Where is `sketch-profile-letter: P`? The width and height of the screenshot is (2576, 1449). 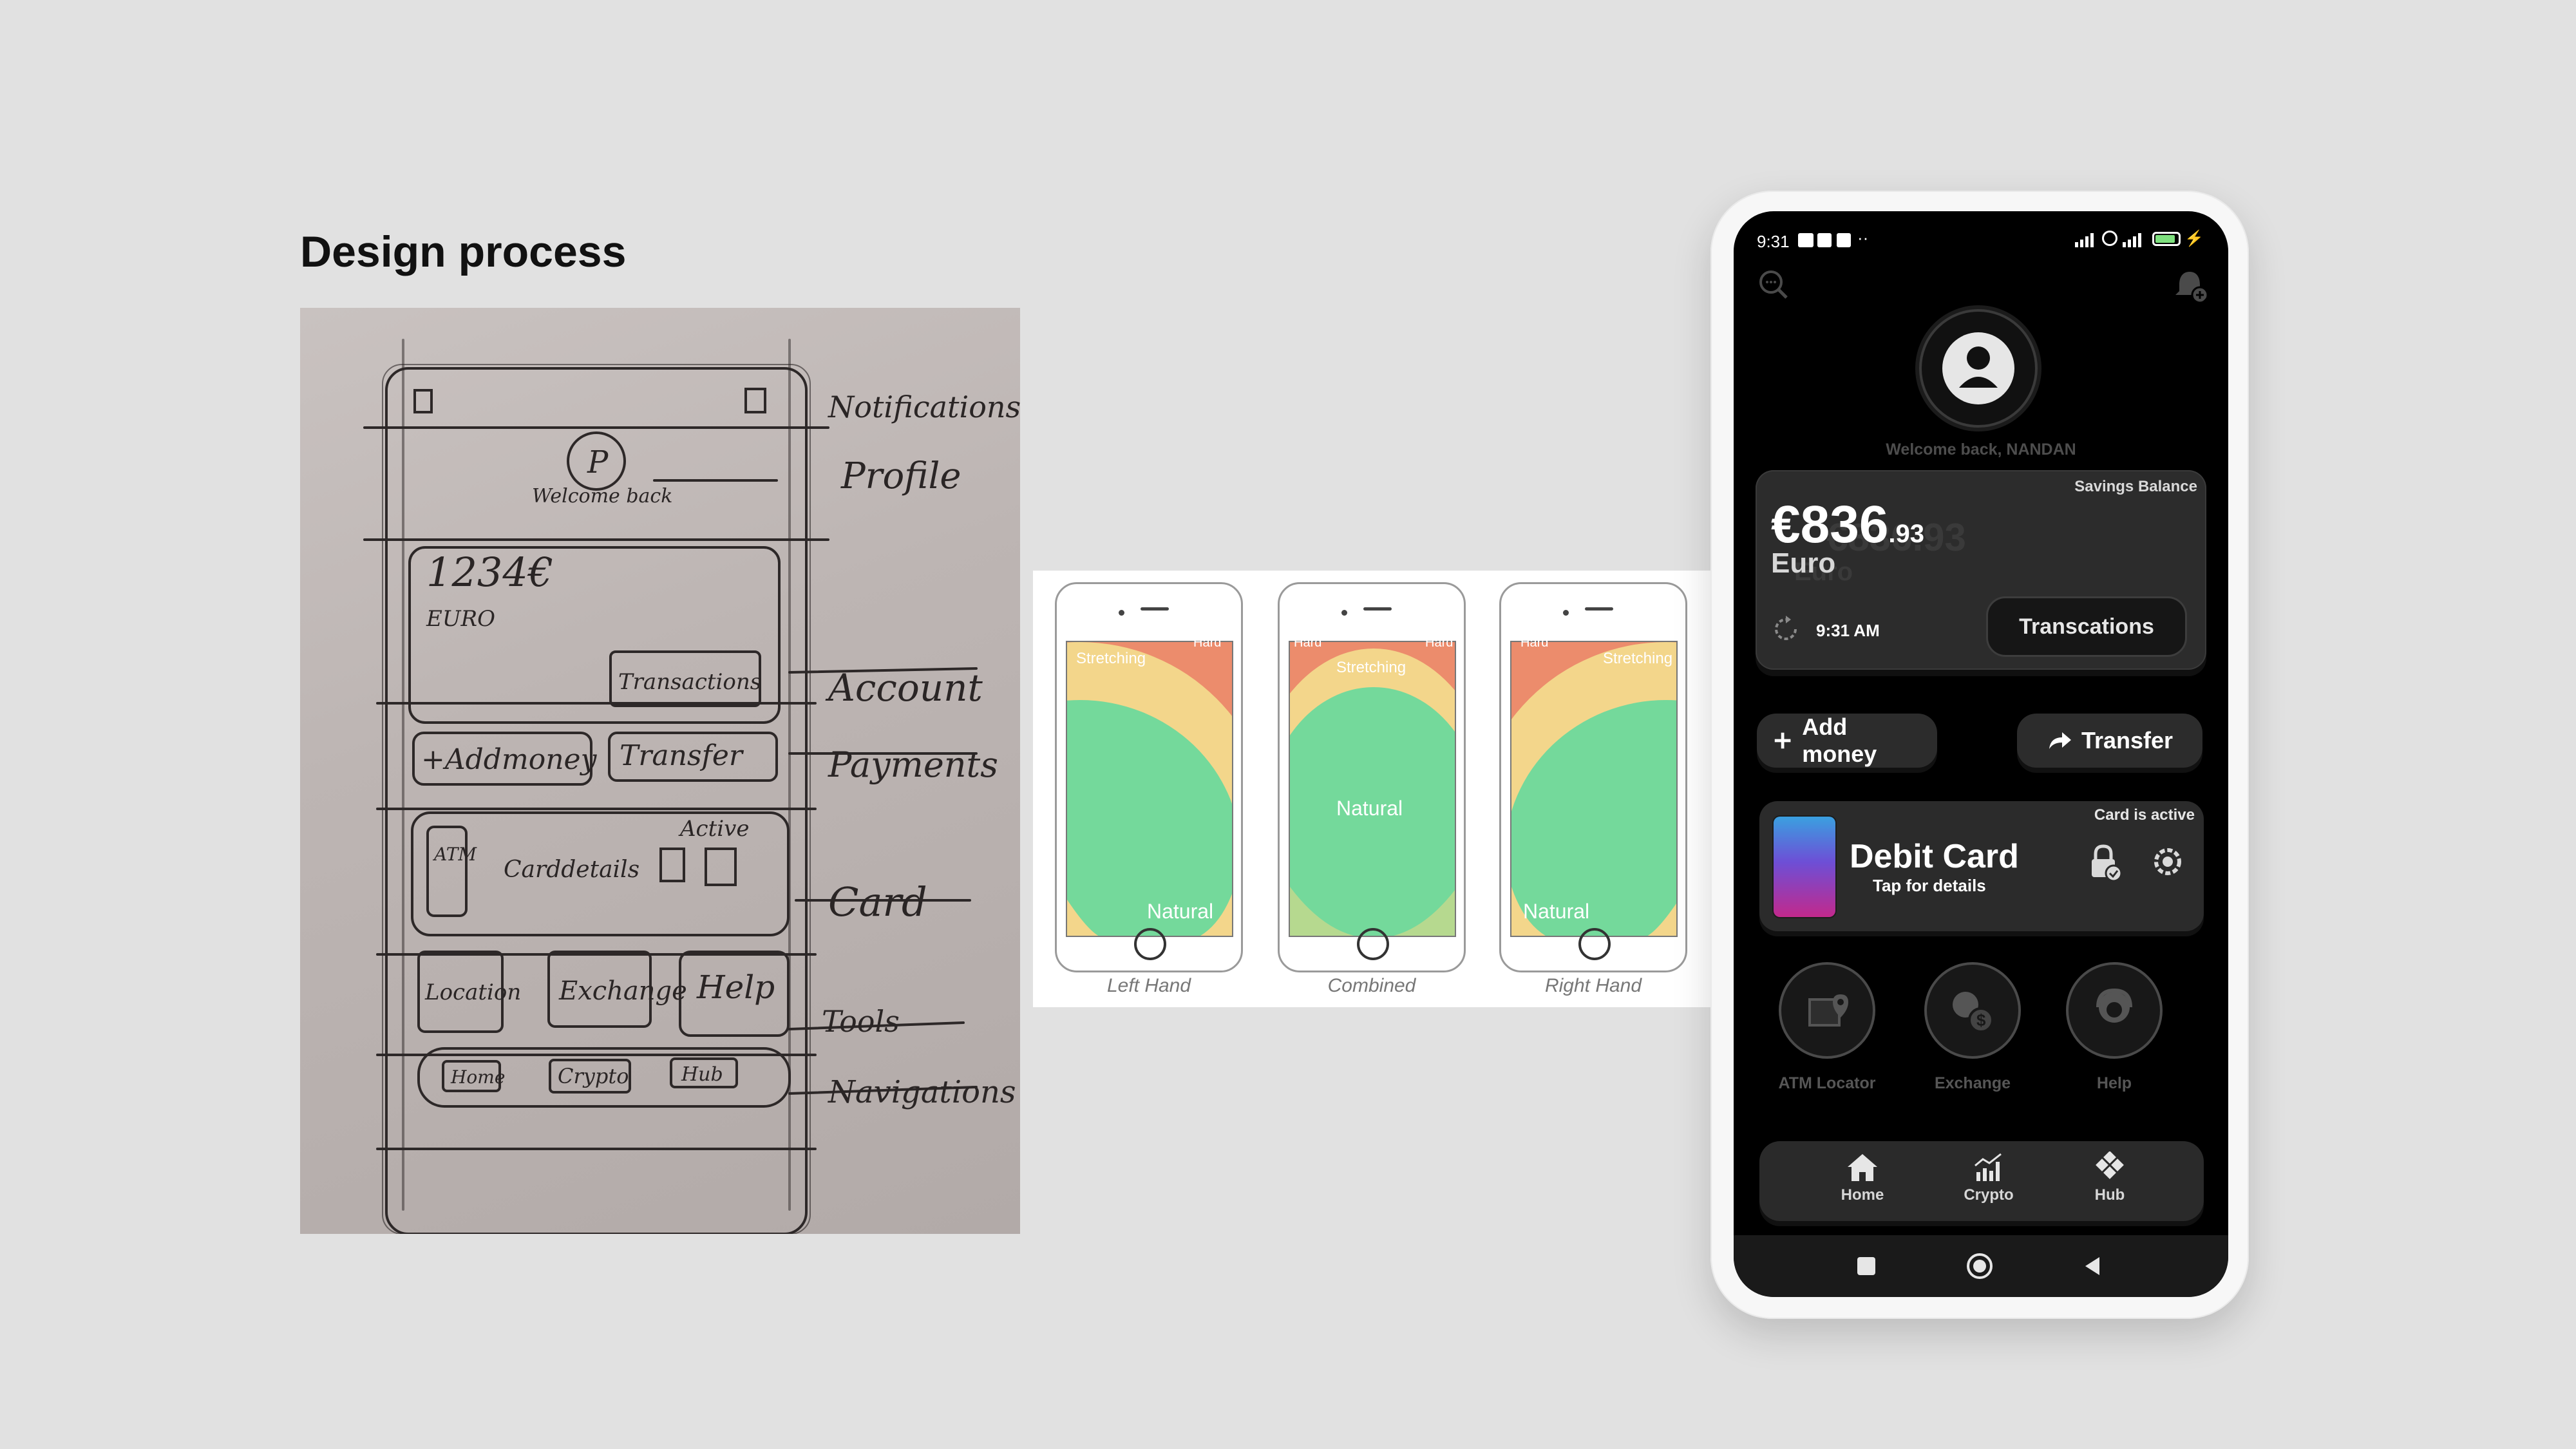 sketch-profile-letter: P is located at coordinates (598, 462).